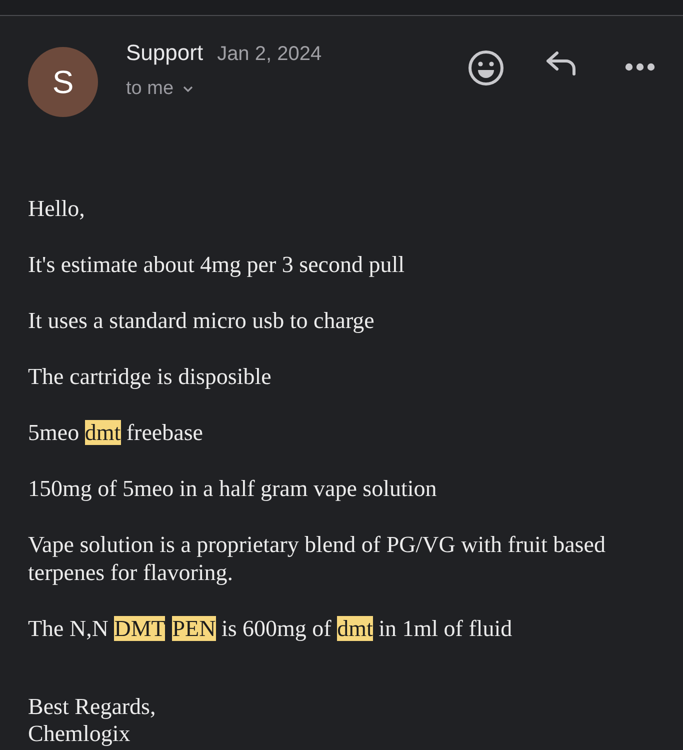 The image size is (683, 750). What do you see at coordinates (640, 67) in the screenshot?
I see `more-icon` at bounding box center [640, 67].